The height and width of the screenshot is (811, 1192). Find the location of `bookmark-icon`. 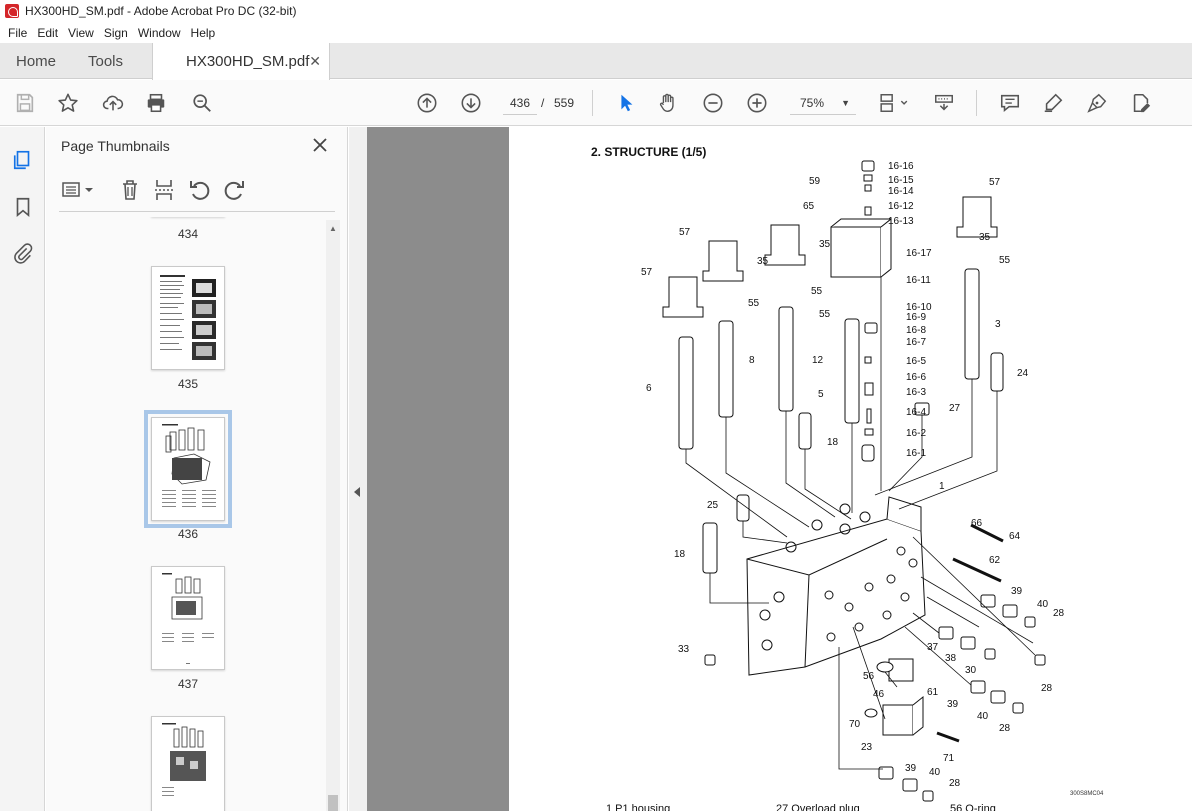

bookmark-icon is located at coordinates (23, 207).